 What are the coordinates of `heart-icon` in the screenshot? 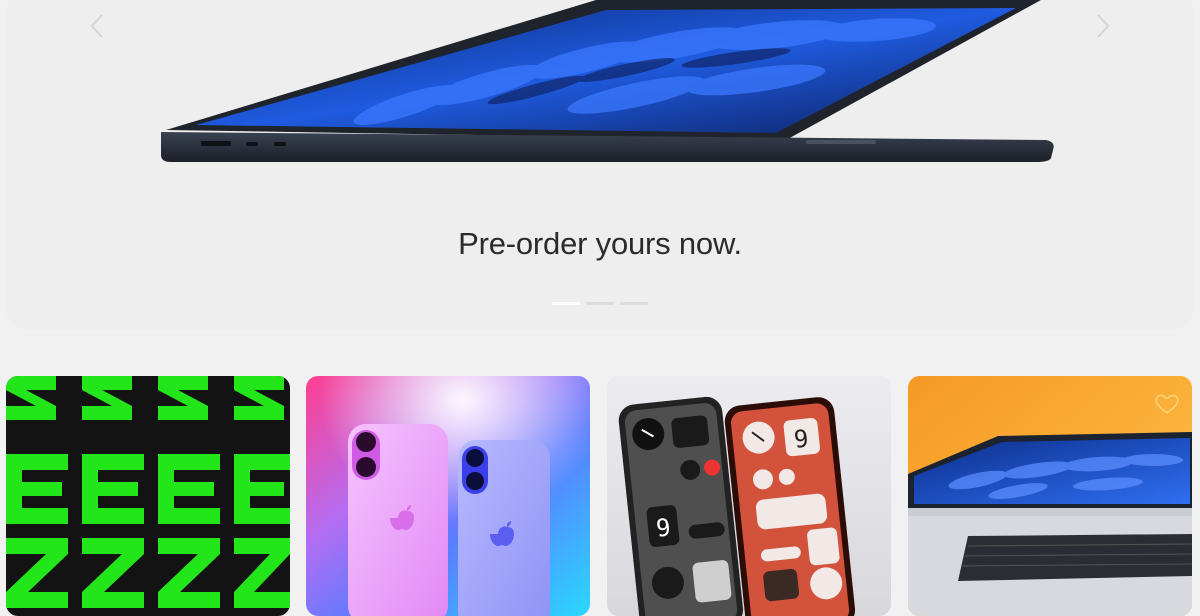 It's located at (1167, 403).